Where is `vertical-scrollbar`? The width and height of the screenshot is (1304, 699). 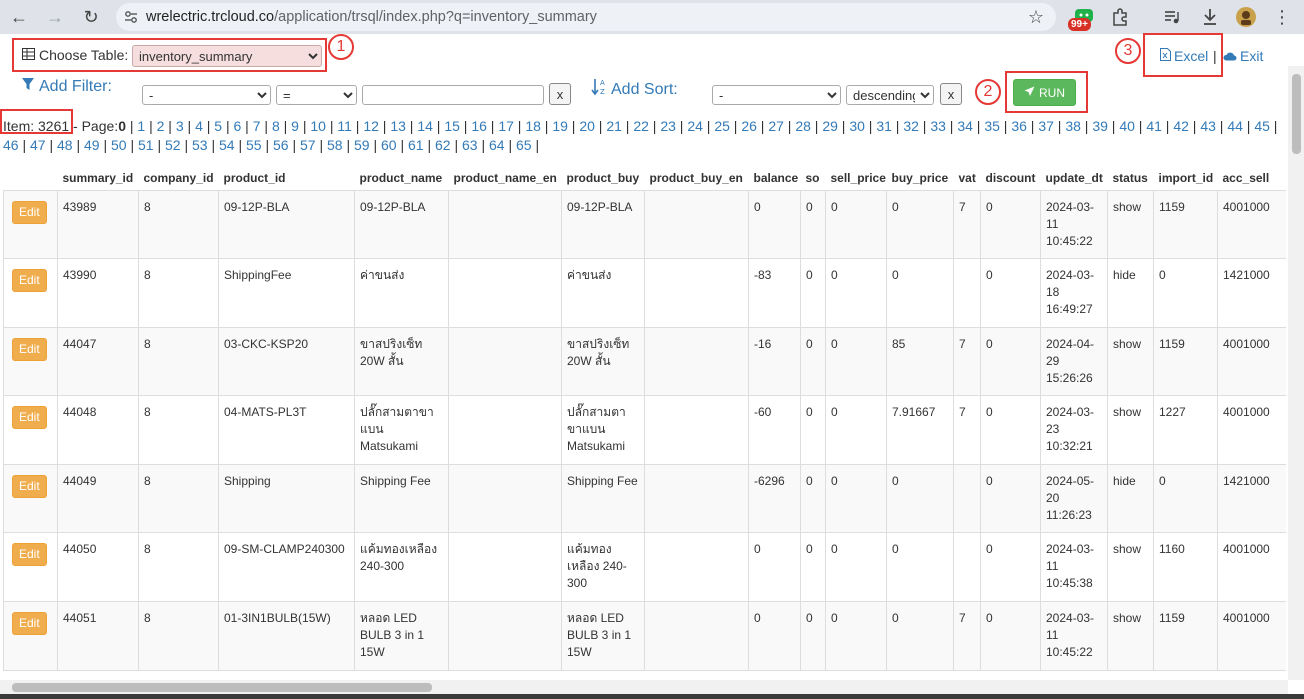 vertical-scrollbar is located at coordinates (1296, 373).